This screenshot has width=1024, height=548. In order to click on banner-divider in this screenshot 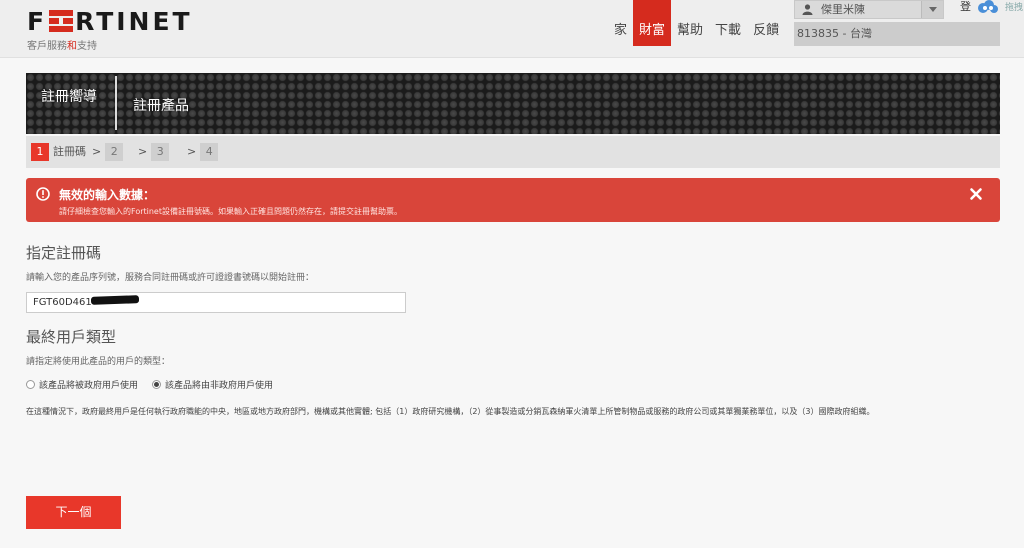, I will do `click(116, 103)`.